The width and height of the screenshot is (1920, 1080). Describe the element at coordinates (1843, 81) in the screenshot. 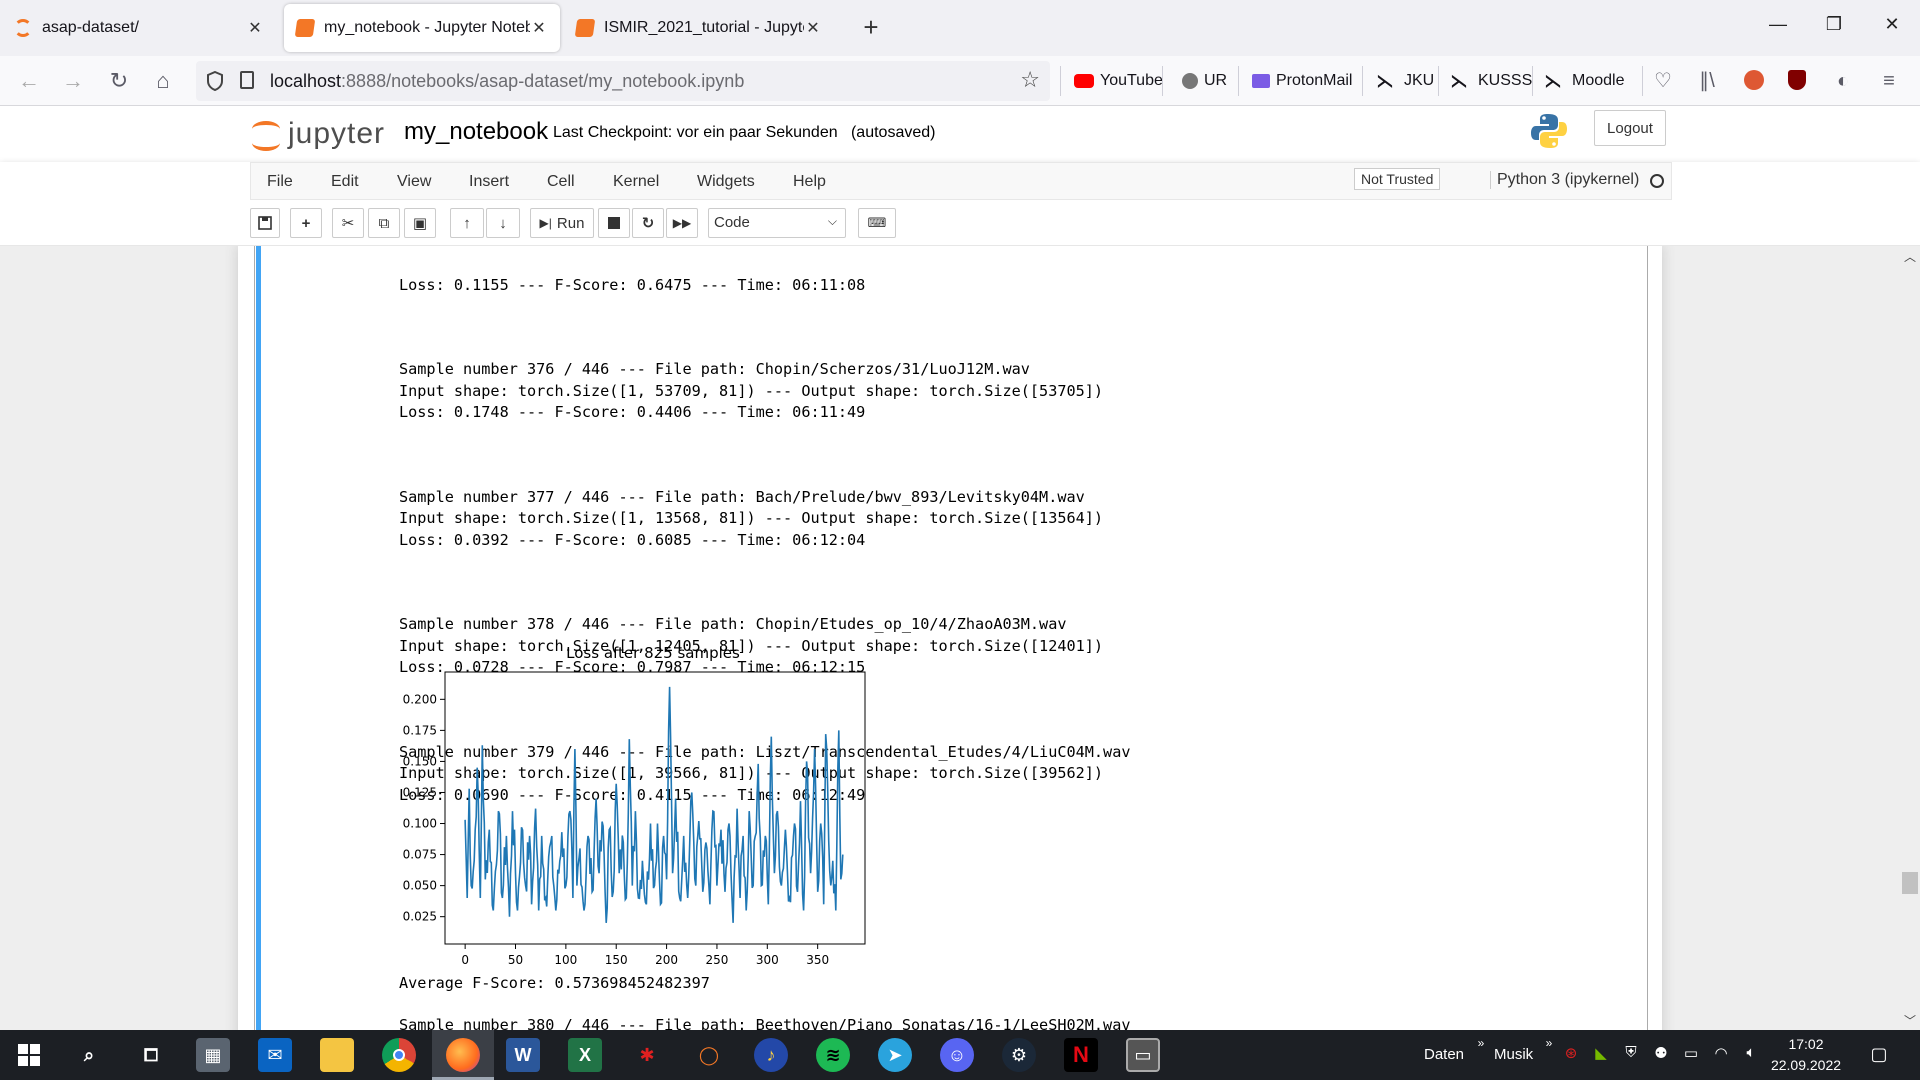

I see `extensions-icon: ◐` at that location.